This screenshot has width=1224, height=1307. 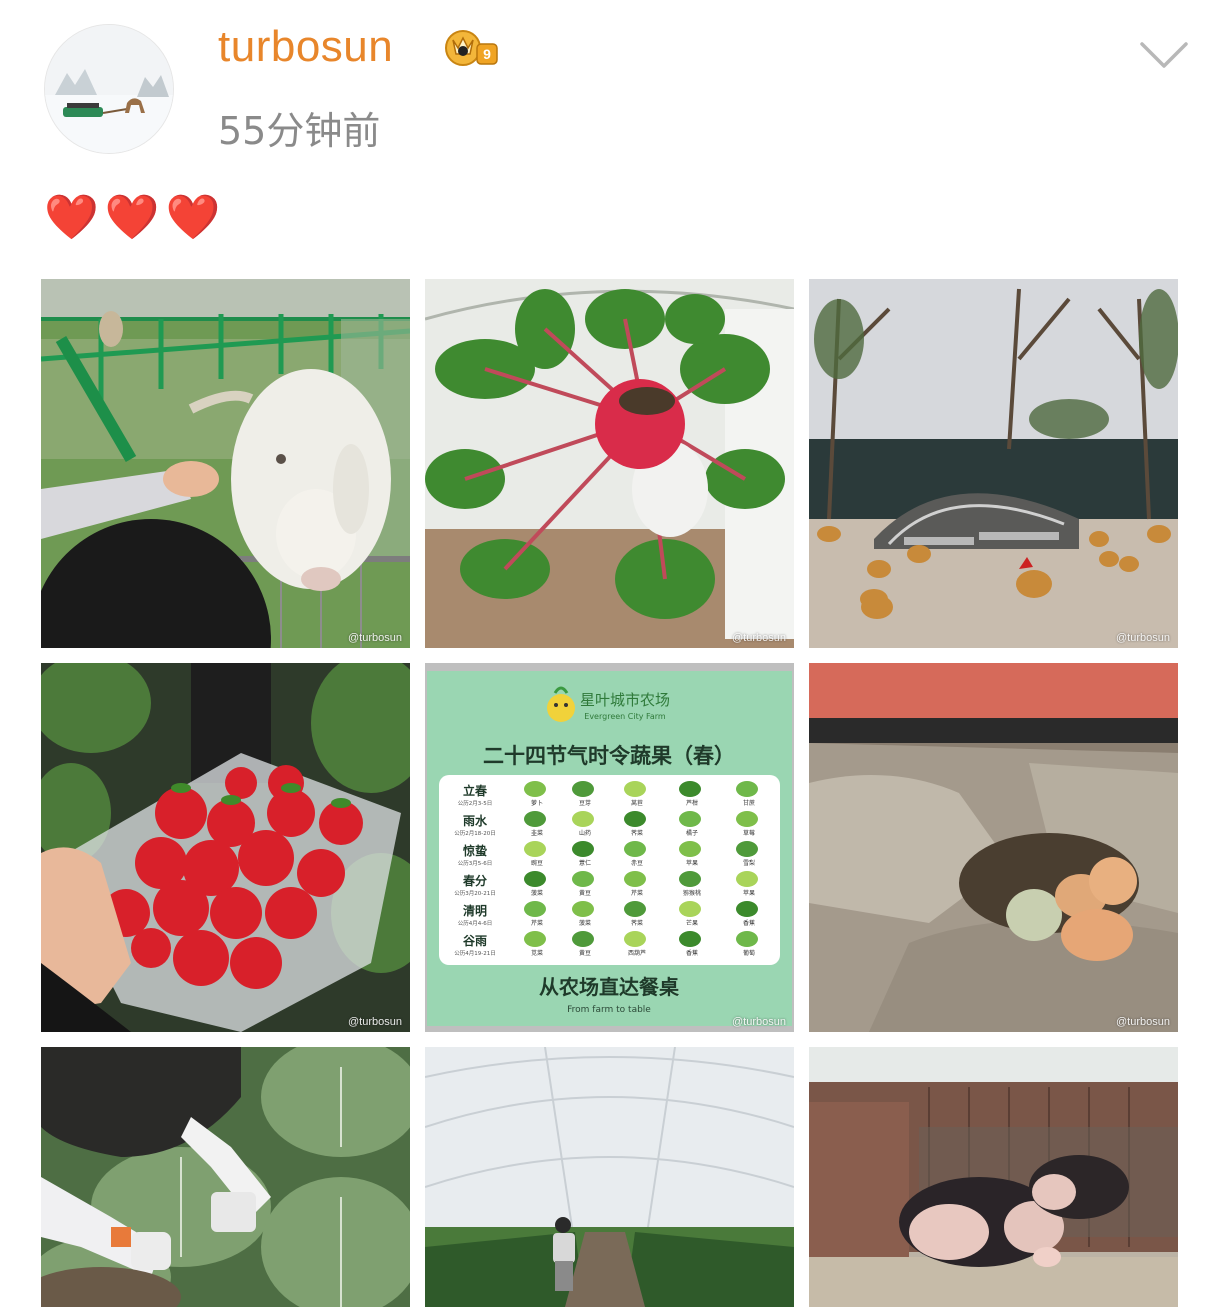 I want to click on produce-label: 橘子, so click(x=692, y=833).